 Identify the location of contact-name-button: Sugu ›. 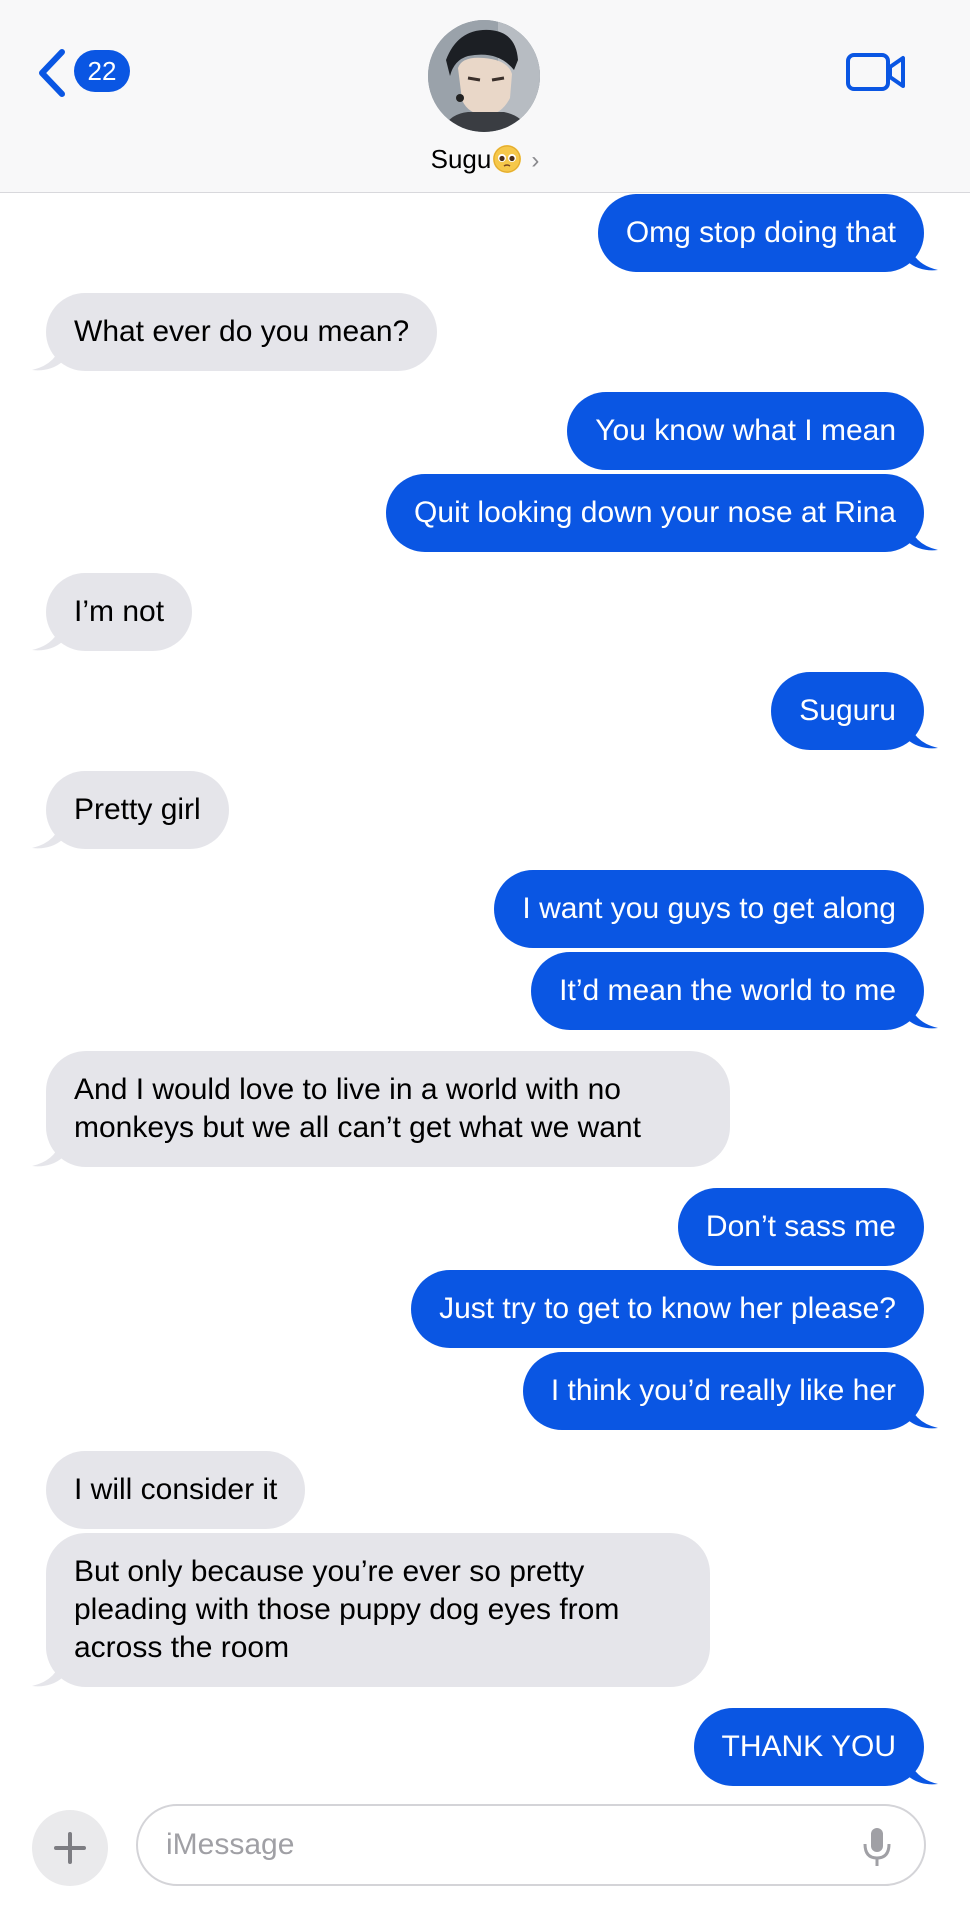
(485, 159).